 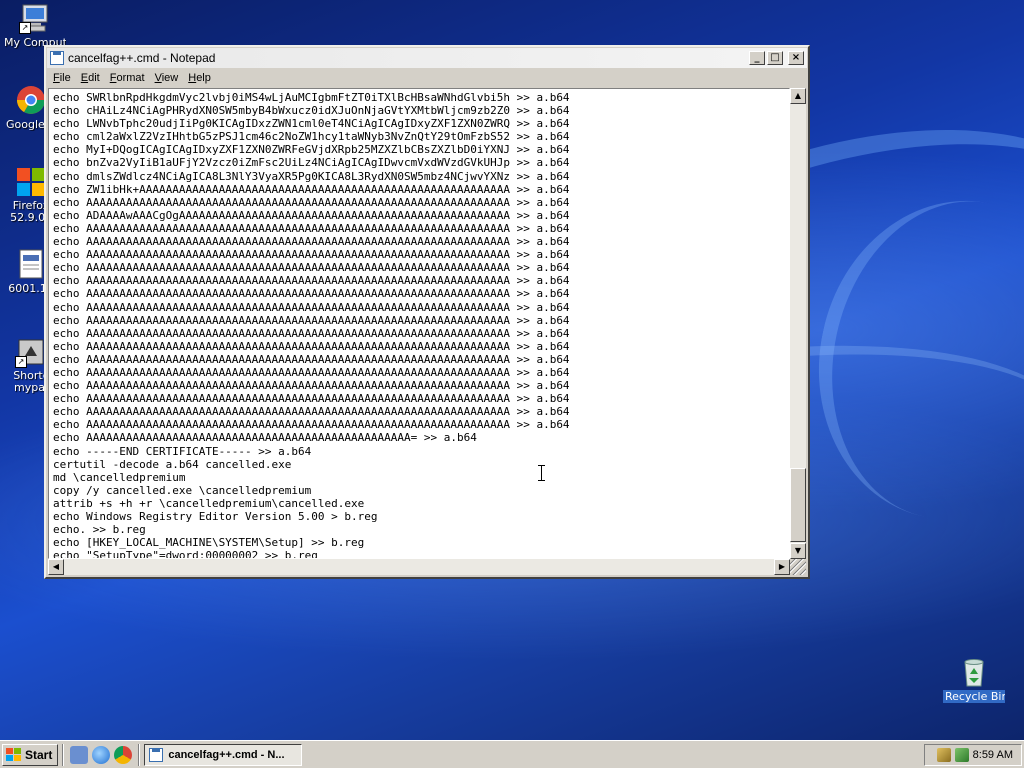 I want to click on resize-grip, so click(x=798, y=567).